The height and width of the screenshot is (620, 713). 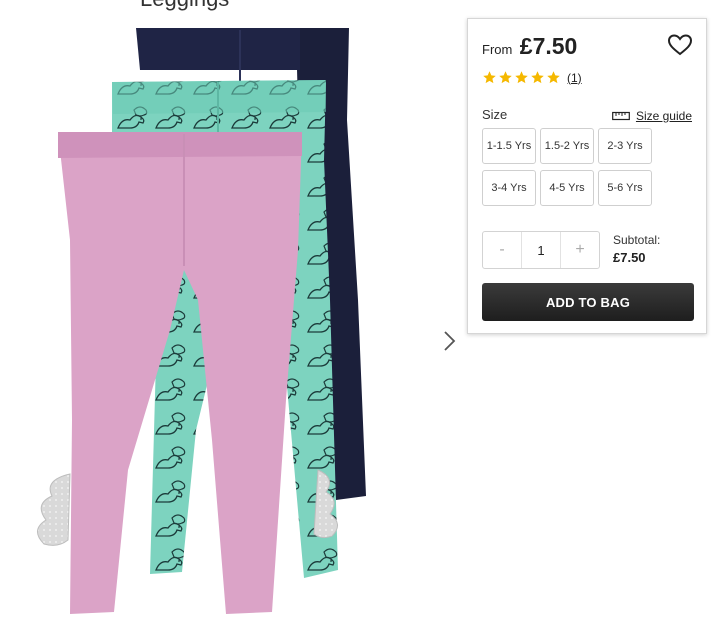 I want to click on quantity-stepper: - 1 +, so click(x=541, y=250).